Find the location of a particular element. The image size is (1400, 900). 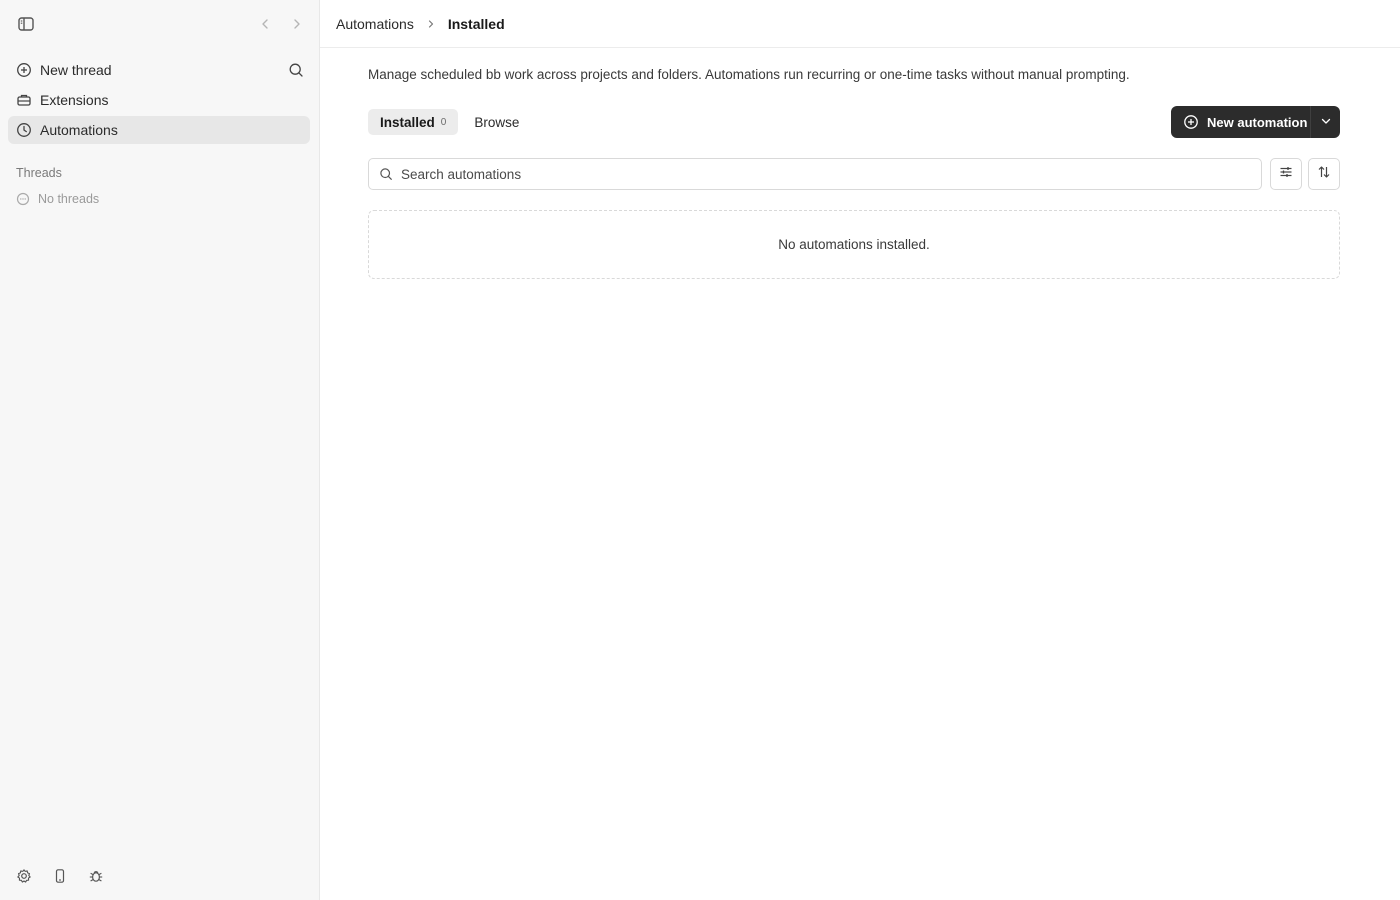

sort-arrows-icon is located at coordinates (1324, 174).